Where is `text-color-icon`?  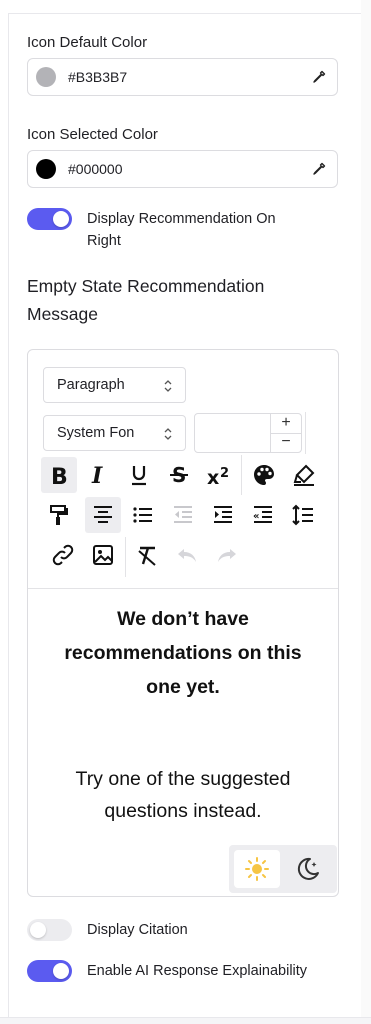 text-color-icon is located at coordinates (264, 475).